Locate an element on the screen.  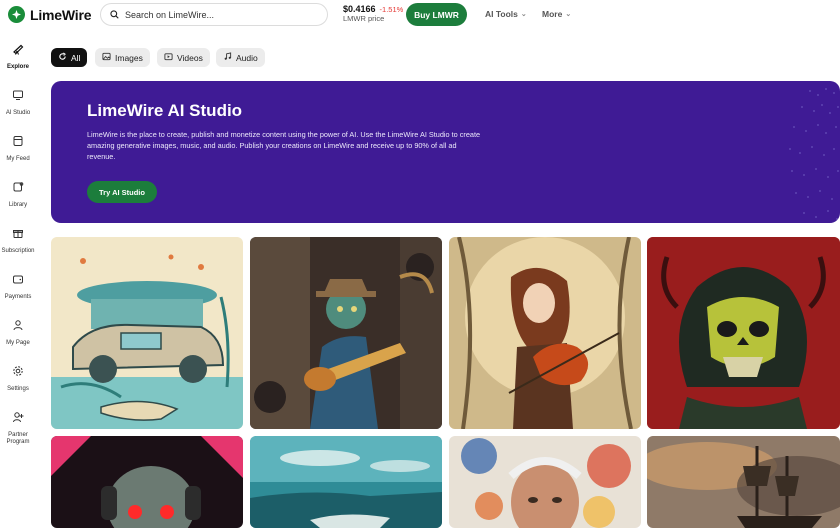
partner-icon is located at coordinates (18, 419).